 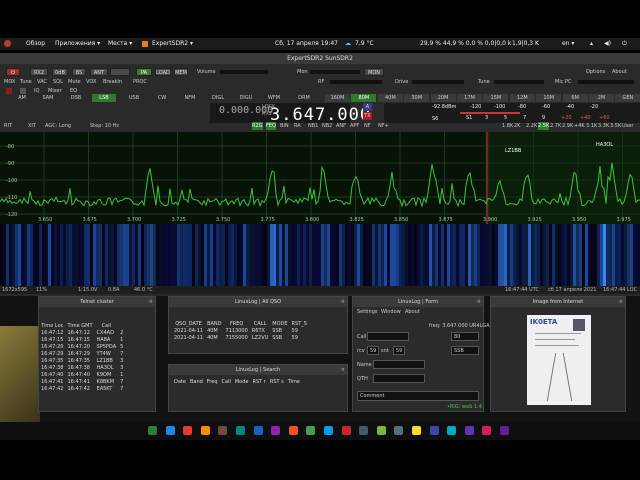 I want to click on mic-slider, so click(x=606, y=82).